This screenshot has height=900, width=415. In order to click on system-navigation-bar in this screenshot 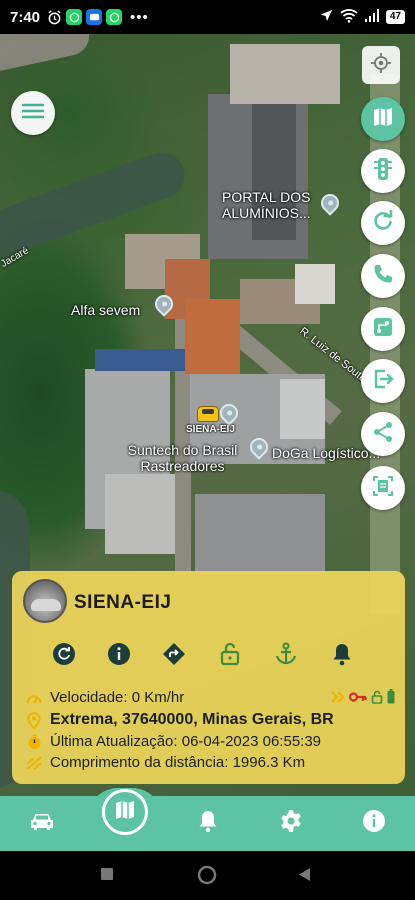, I will do `click(207, 875)`.